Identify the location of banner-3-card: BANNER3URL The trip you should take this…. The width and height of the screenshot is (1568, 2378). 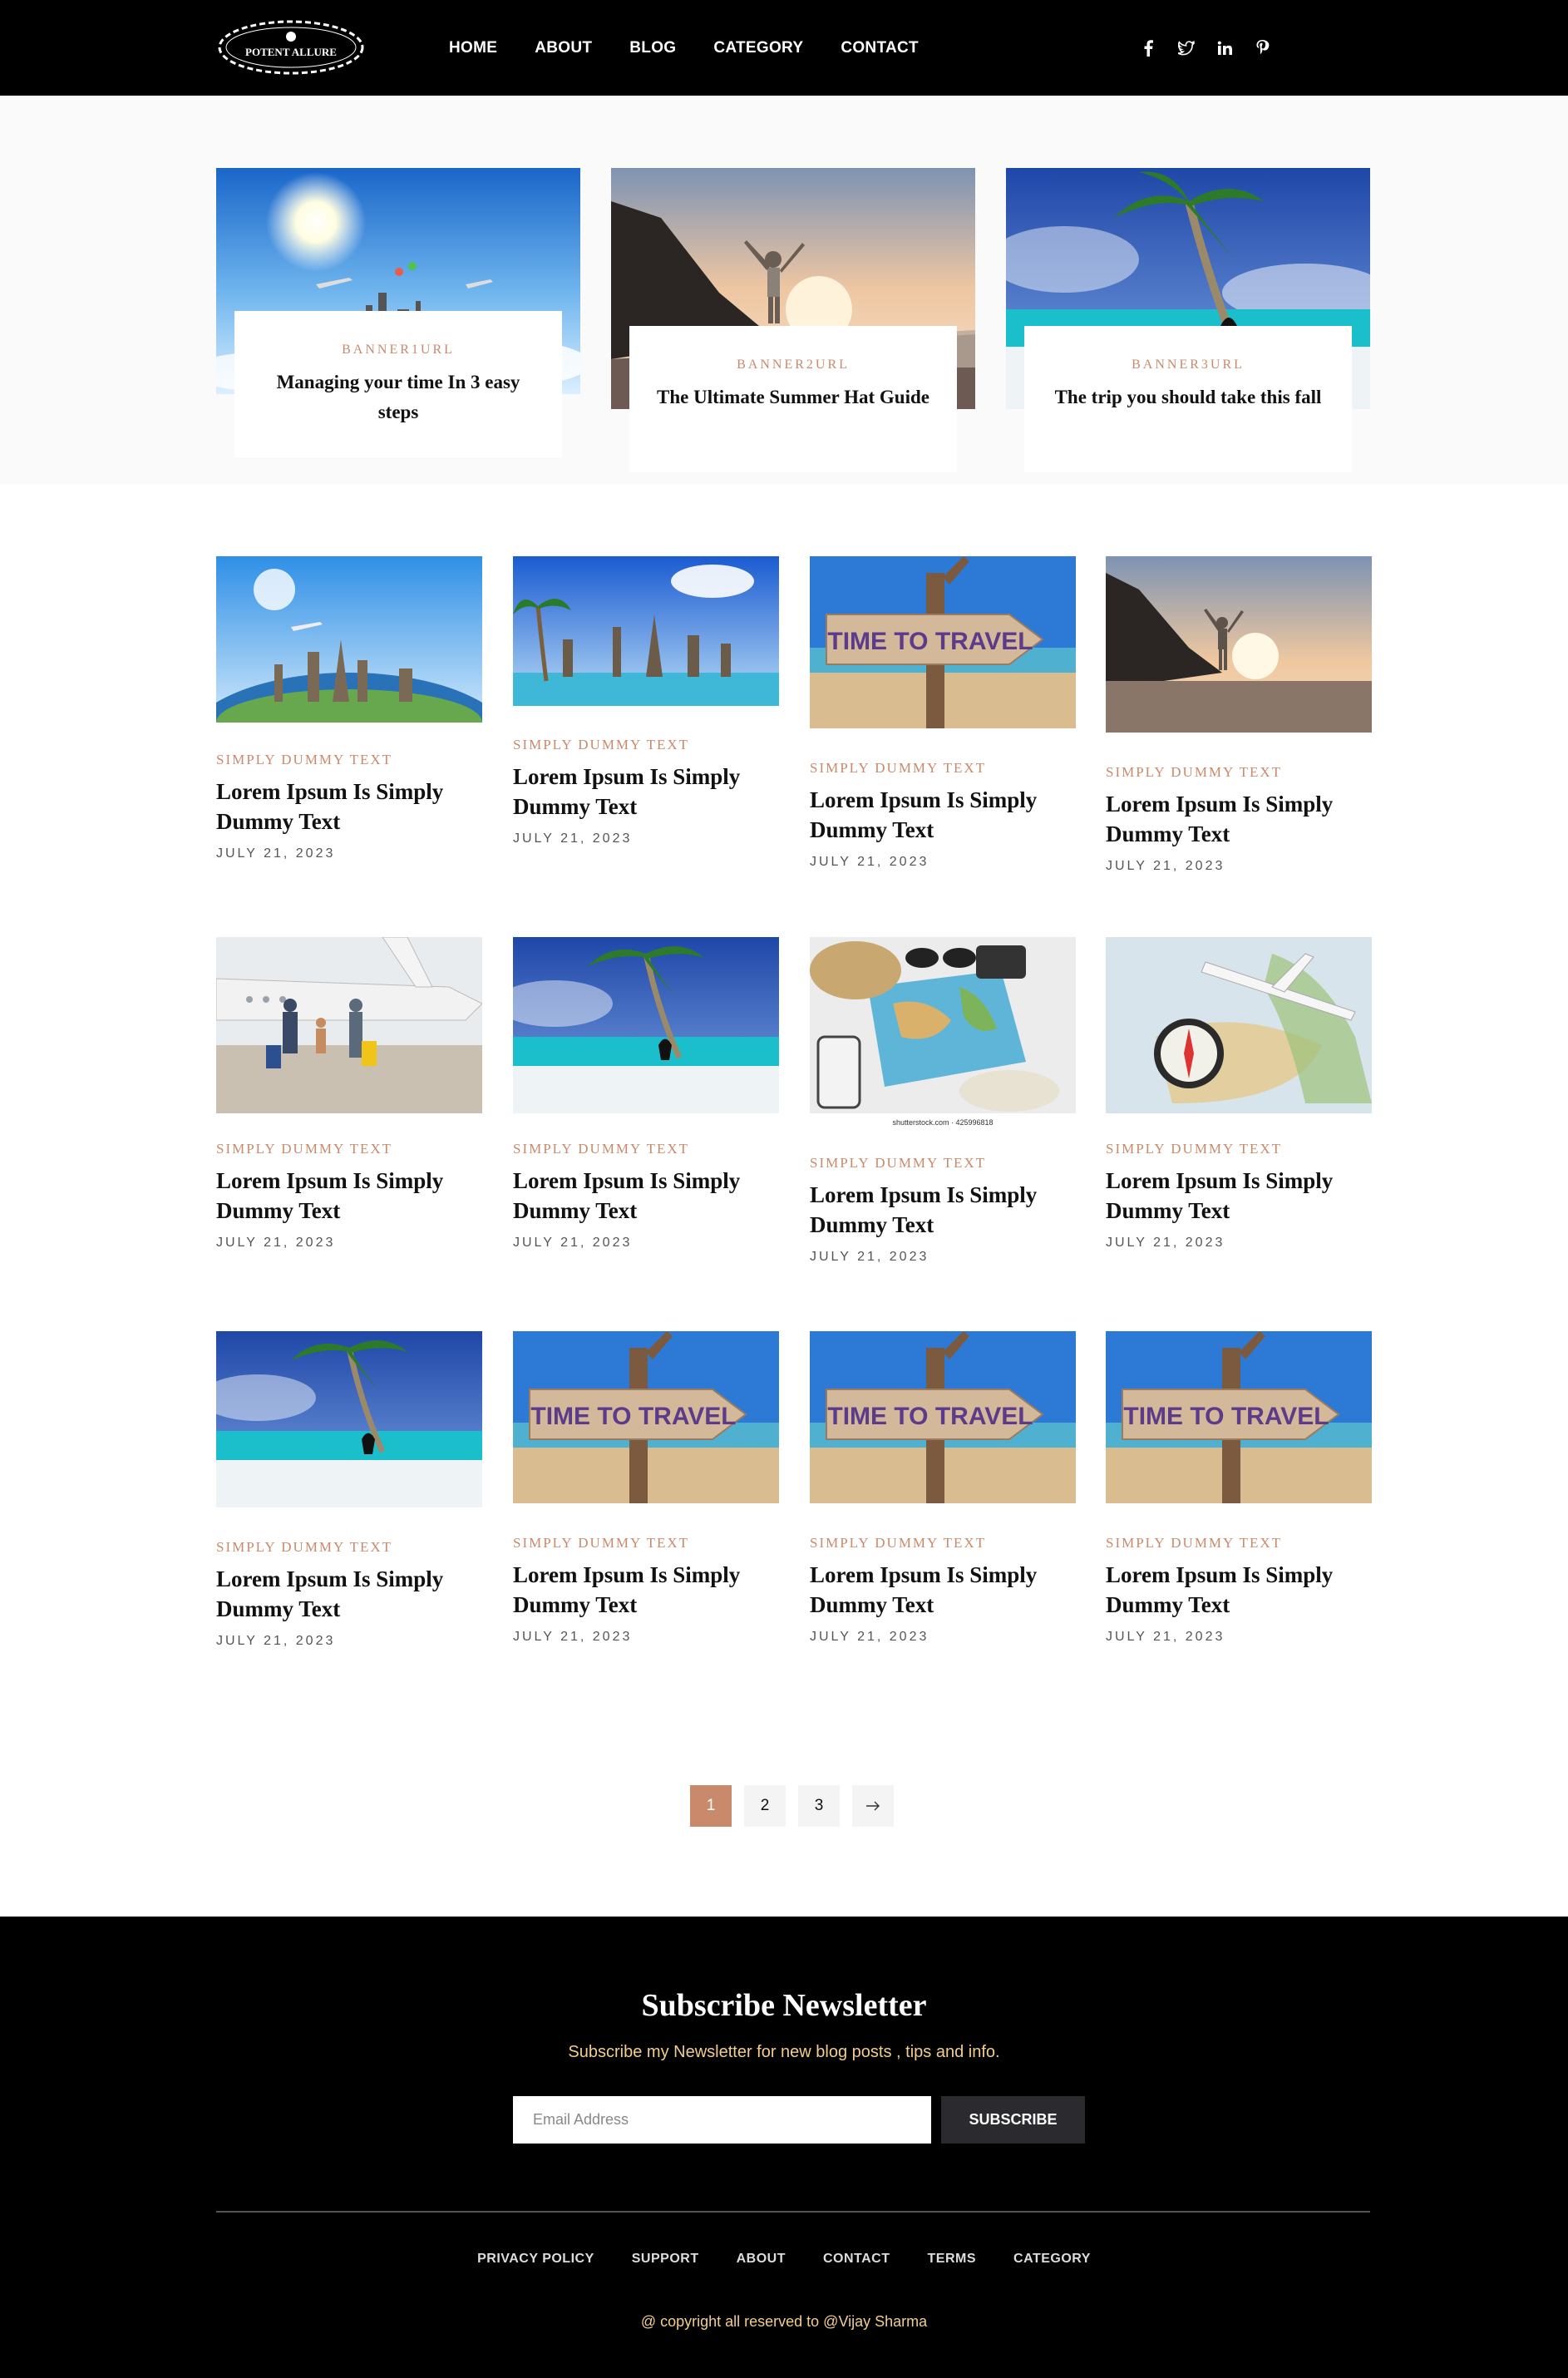
(1188, 399).